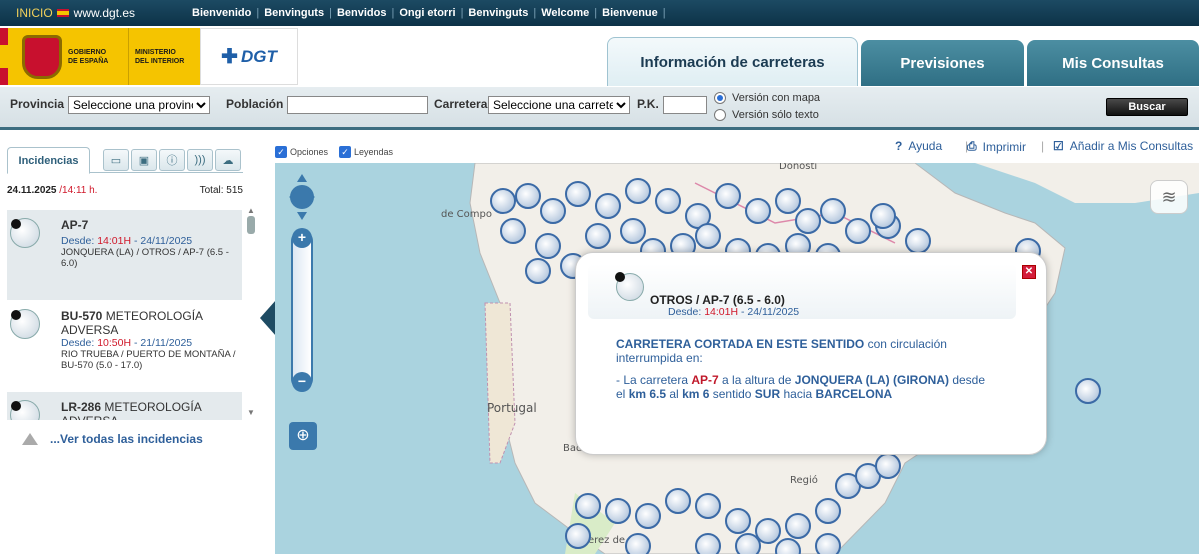  What do you see at coordinates (1169, 197) in the screenshot?
I see `layers-button: ≋` at bounding box center [1169, 197].